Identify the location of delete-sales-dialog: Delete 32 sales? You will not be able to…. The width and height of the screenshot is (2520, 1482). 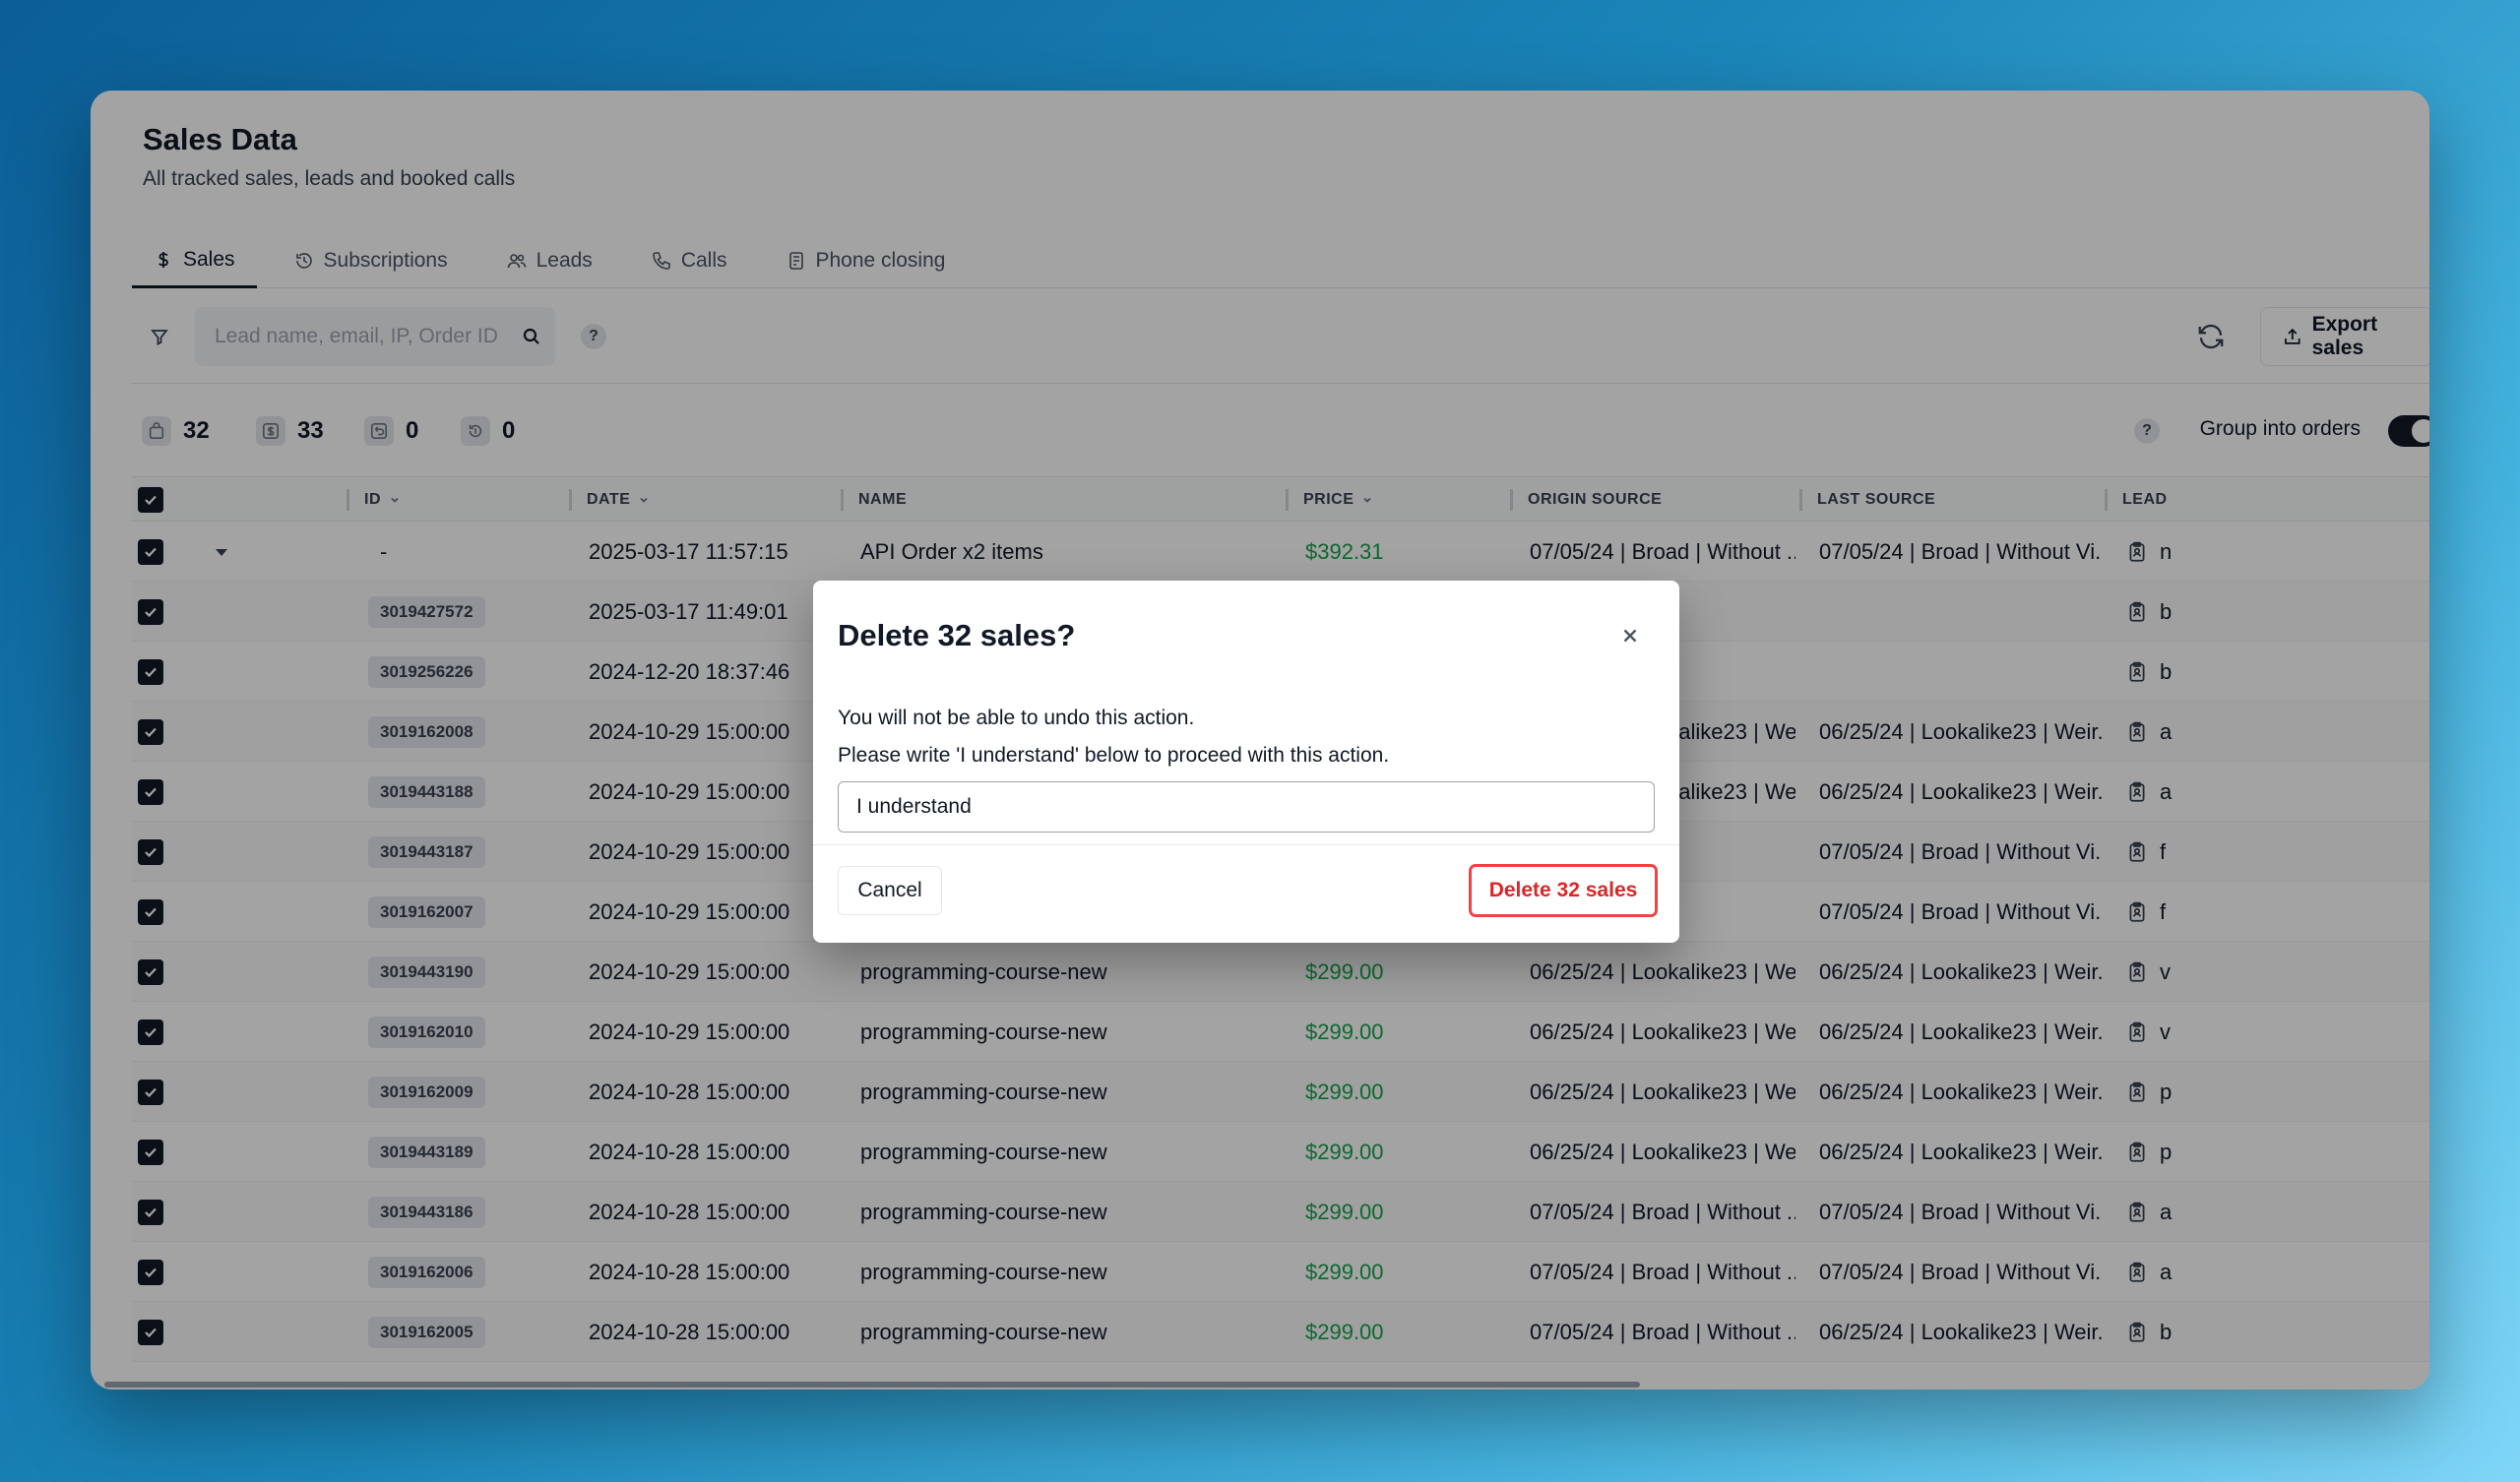
(1246, 762).